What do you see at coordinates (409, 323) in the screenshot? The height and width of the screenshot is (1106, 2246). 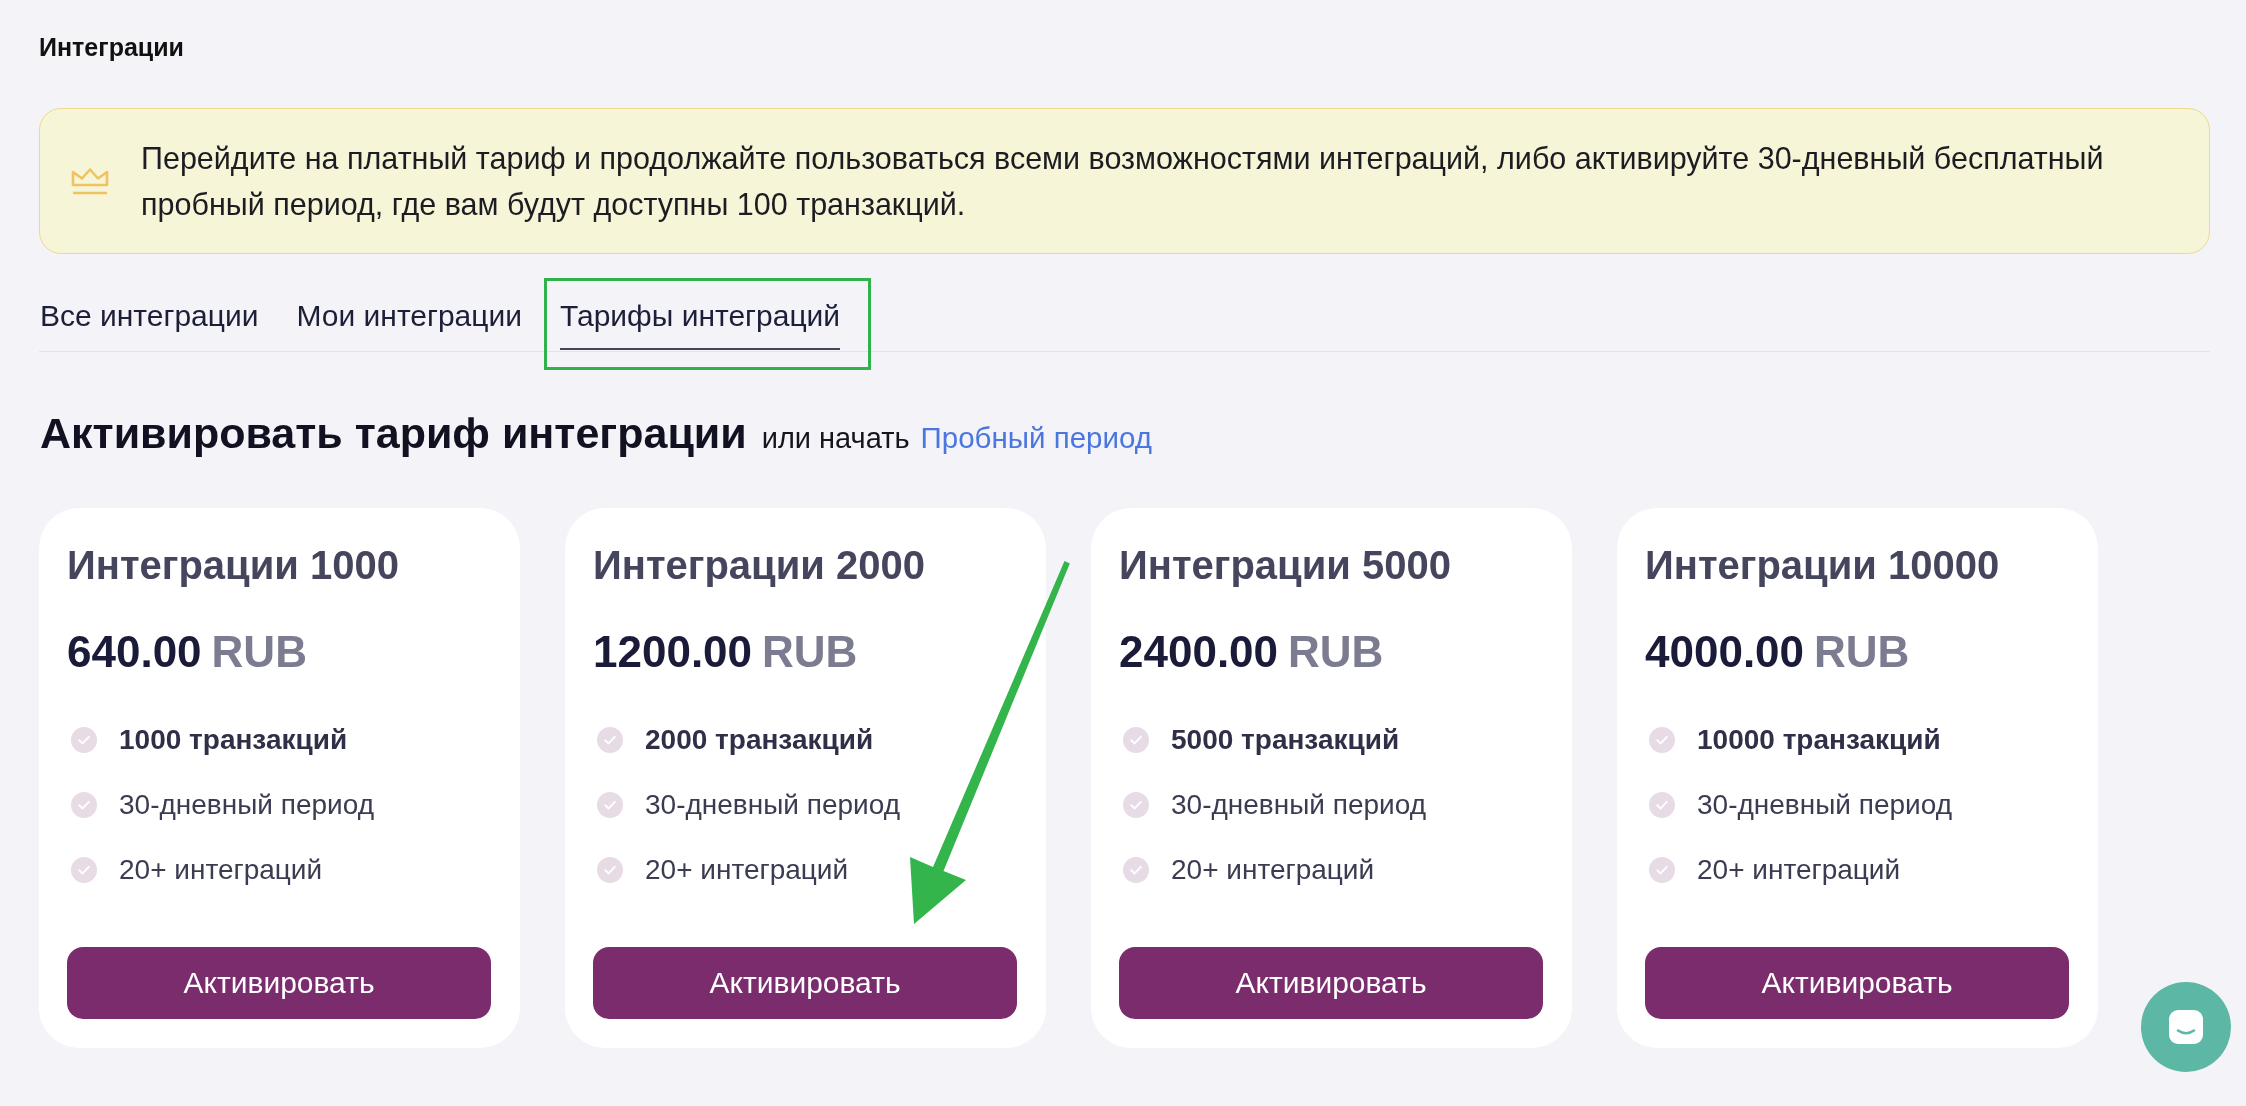 I see `tab: Мои интеграции` at bounding box center [409, 323].